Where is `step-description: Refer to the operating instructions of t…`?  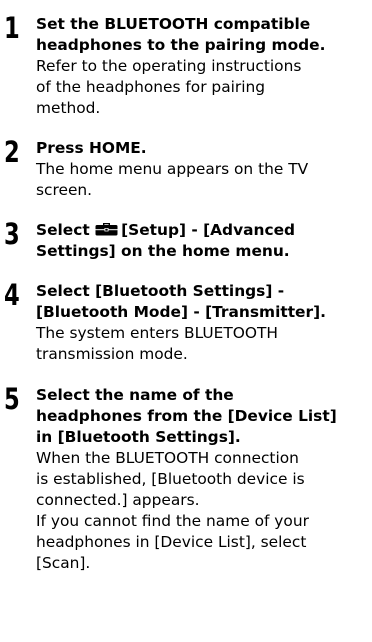
step-description: Refer to the operating instructions of t… is located at coordinates (203, 87).